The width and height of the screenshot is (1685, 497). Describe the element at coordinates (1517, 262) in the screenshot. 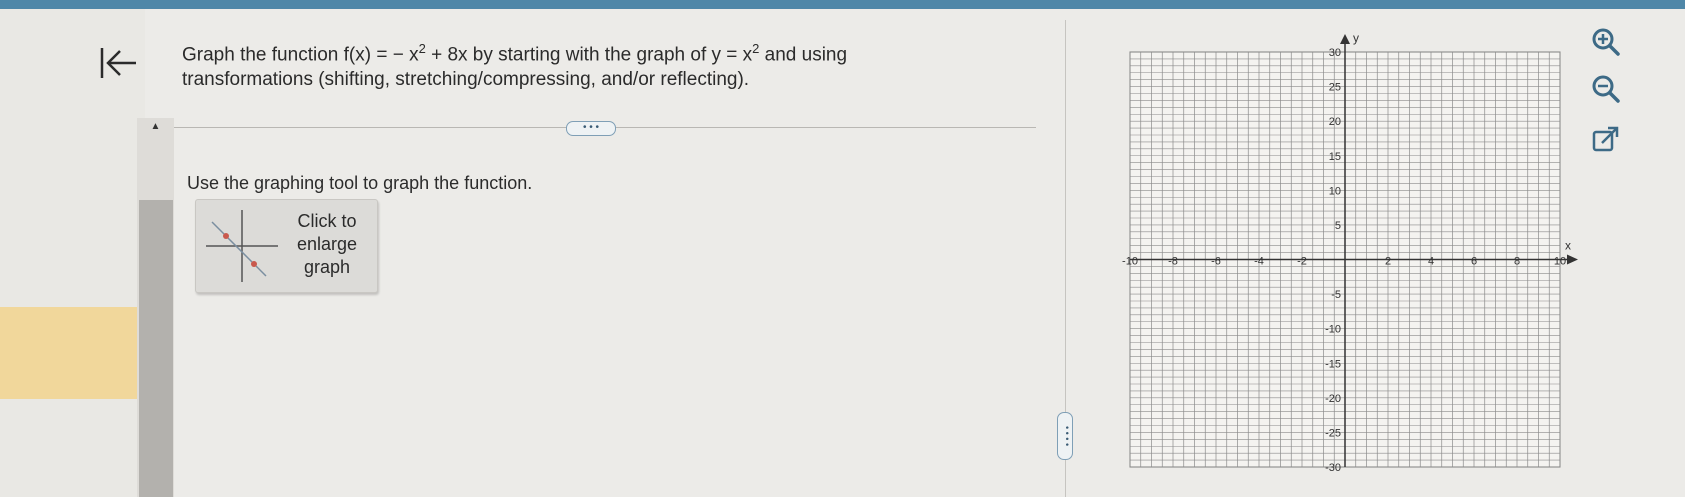

I see `x-tick-label: 8` at that location.